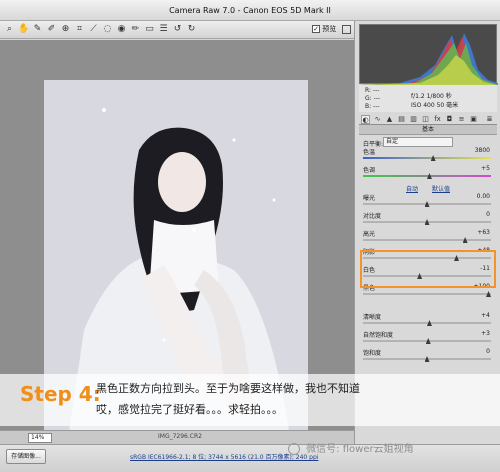  Describe the element at coordinates (372, 317) in the screenshot. I see `slider-label: 清晰度` at that location.